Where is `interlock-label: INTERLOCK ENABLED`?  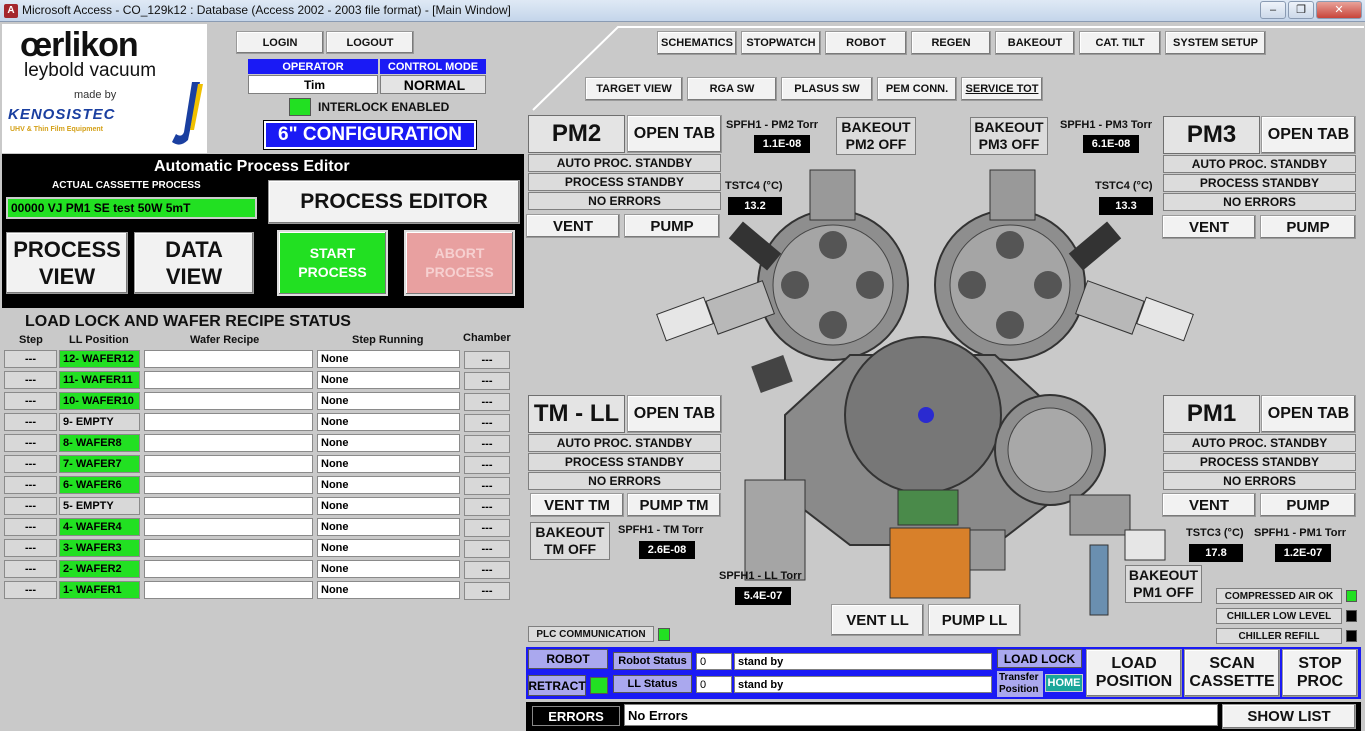 interlock-label: INTERLOCK ENABLED is located at coordinates (384, 107).